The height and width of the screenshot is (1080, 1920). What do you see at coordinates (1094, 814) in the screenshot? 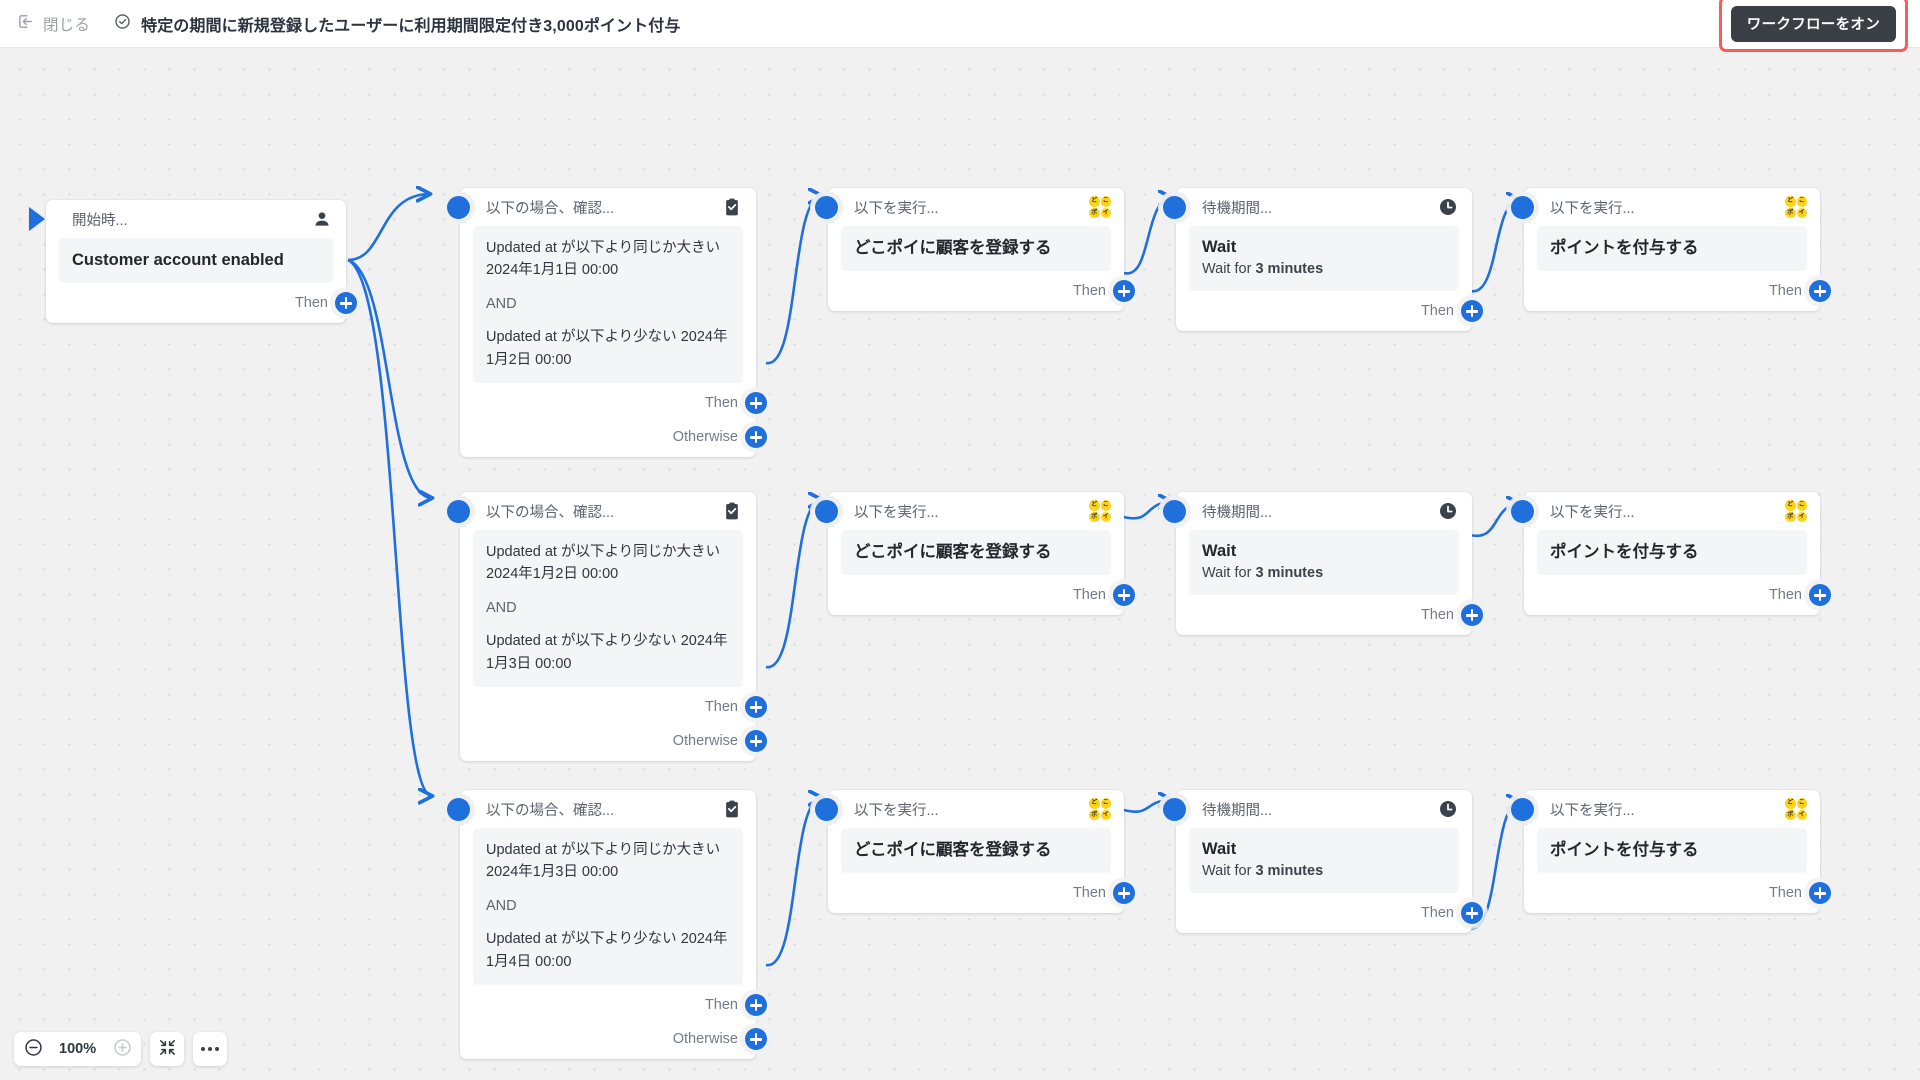
I see `dokopoi-glyph: ポ` at bounding box center [1094, 814].